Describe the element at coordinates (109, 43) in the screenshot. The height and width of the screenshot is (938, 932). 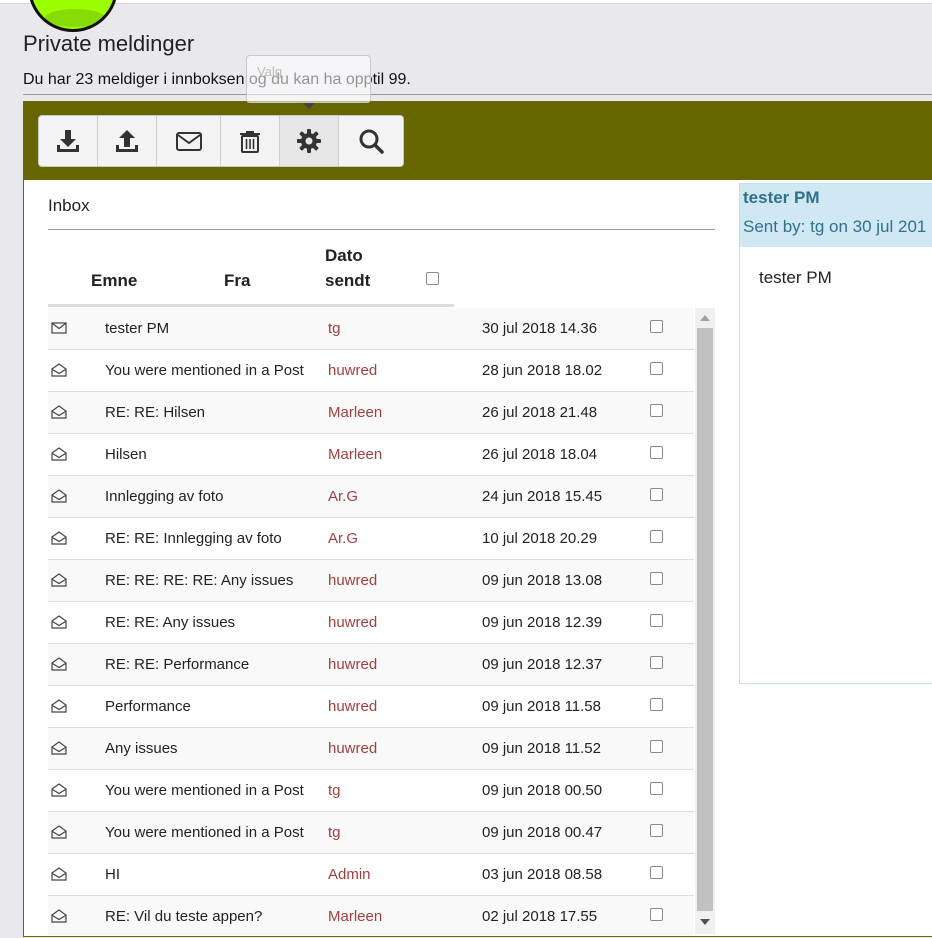
I see `page-title: Private meldinger` at that location.